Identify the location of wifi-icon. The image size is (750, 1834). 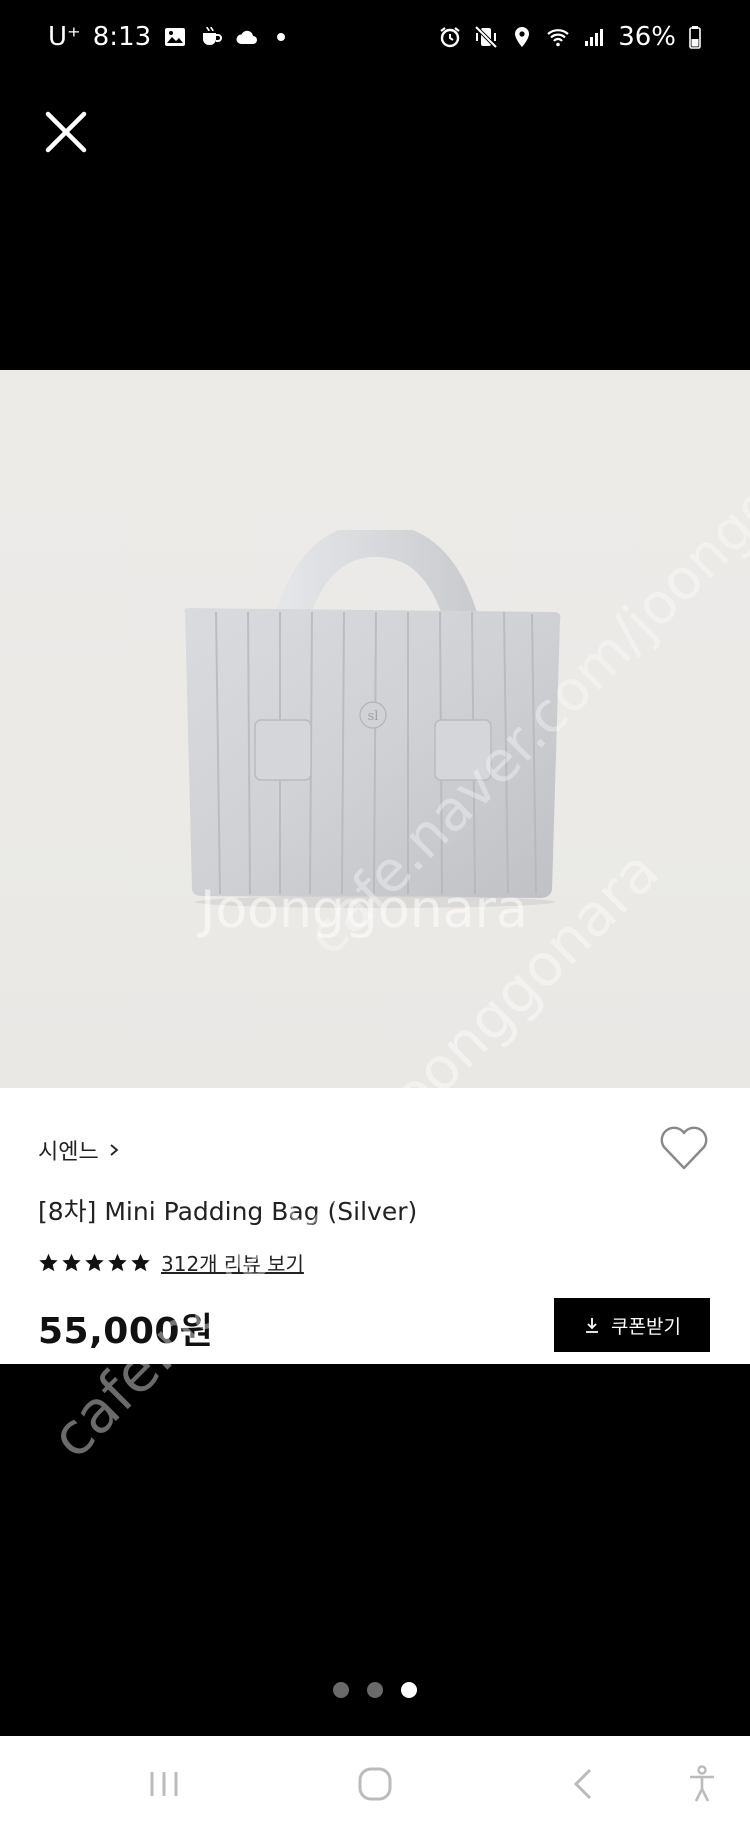
(558, 38).